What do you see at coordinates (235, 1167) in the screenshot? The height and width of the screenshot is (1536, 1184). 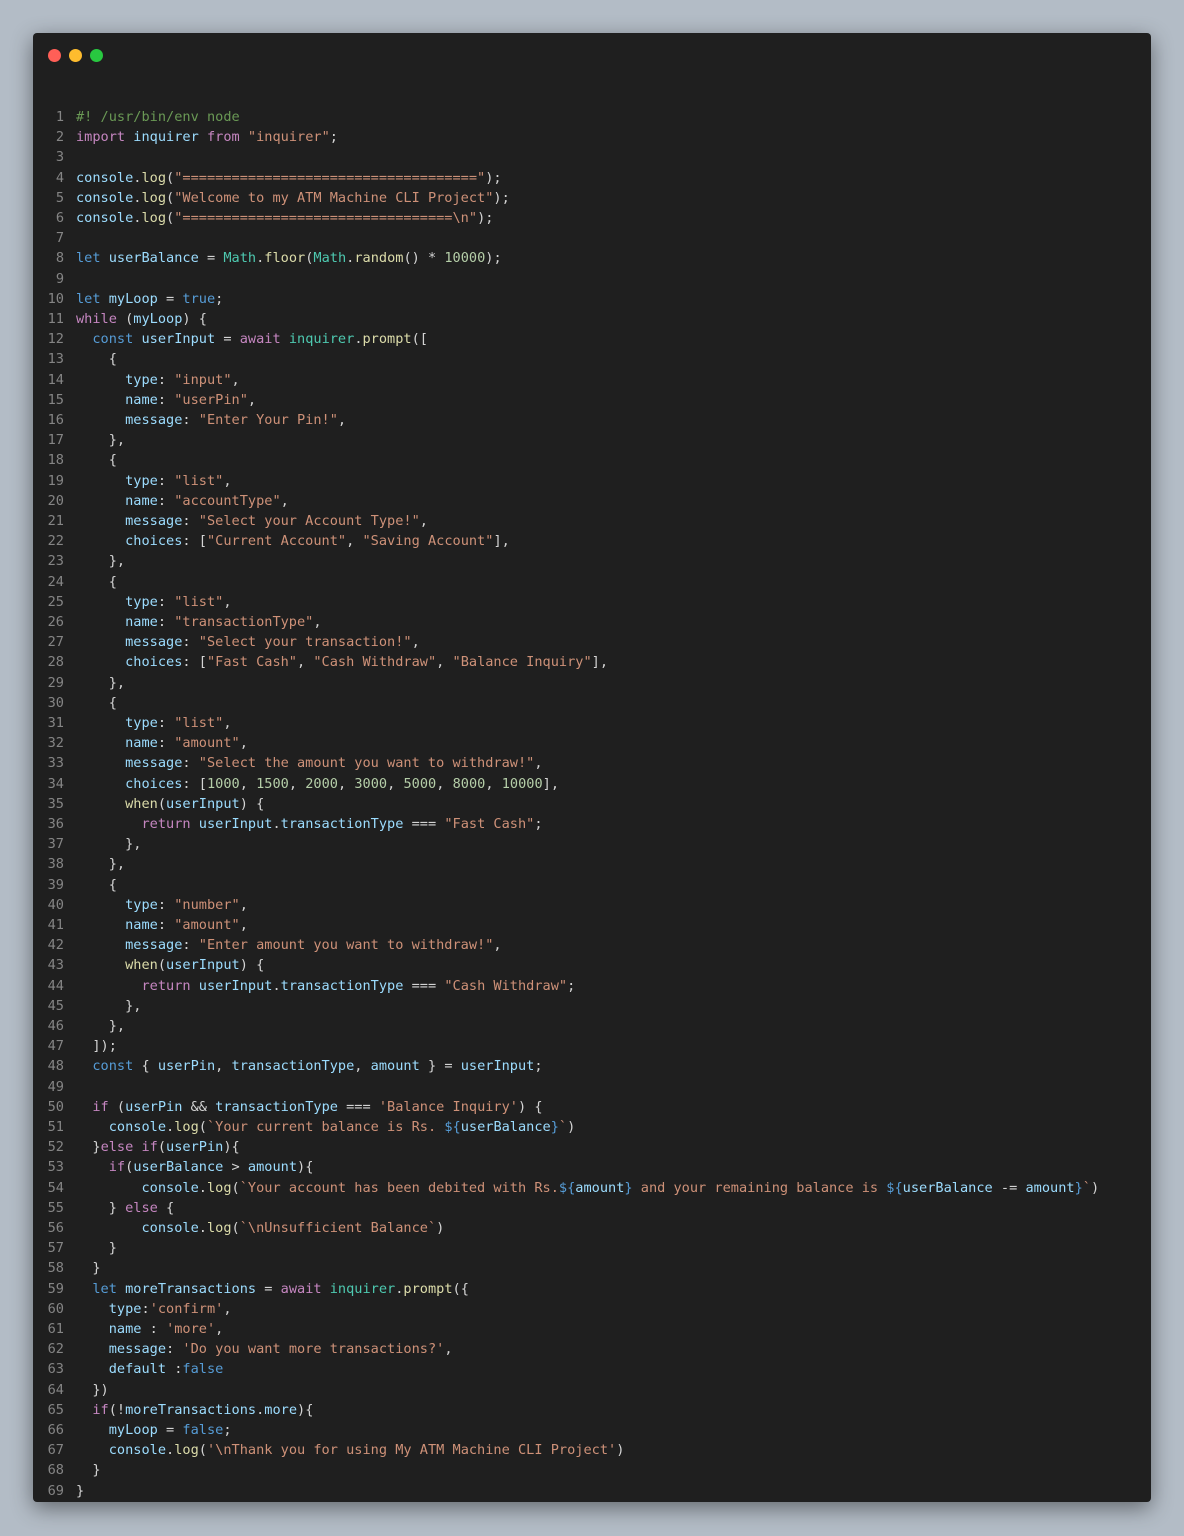 I see `code-token: >` at bounding box center [235, 1167].